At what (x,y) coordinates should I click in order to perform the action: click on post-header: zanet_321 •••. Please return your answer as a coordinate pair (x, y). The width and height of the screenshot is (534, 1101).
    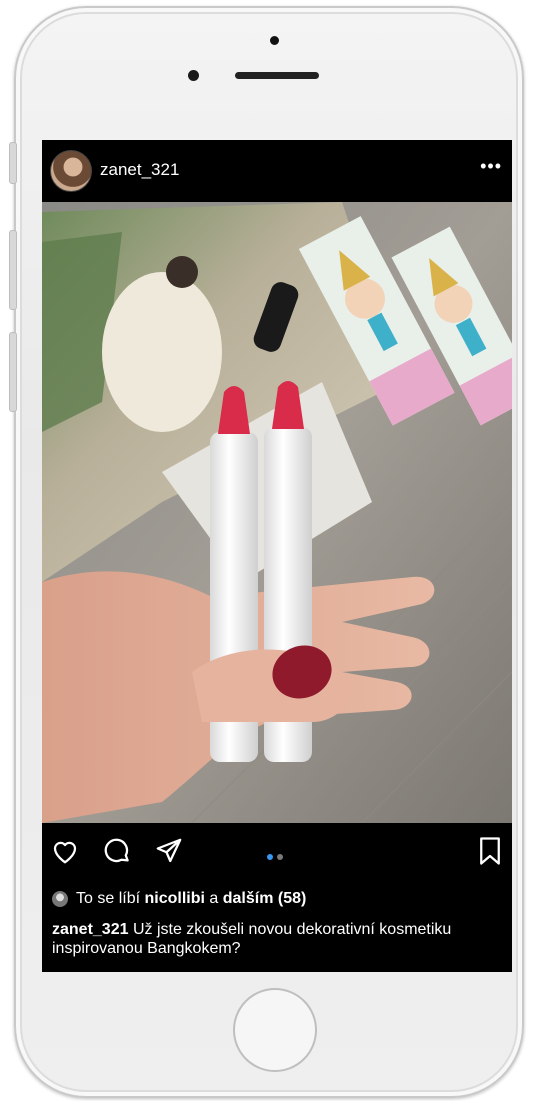
    Looking at the image, I should click on (277, 170).